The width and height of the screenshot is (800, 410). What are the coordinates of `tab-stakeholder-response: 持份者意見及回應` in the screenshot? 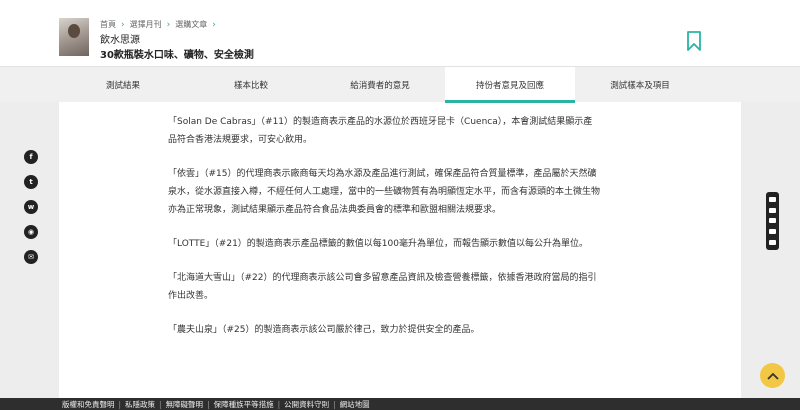 It's located at (510, 85).